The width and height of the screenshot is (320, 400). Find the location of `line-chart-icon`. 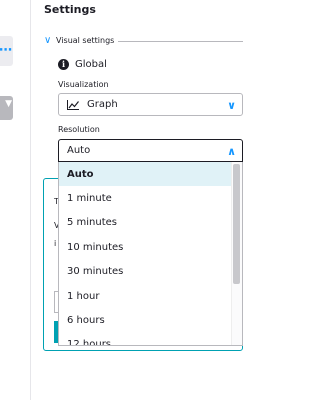

line-chart-icon is located at coordinates (73, 104).